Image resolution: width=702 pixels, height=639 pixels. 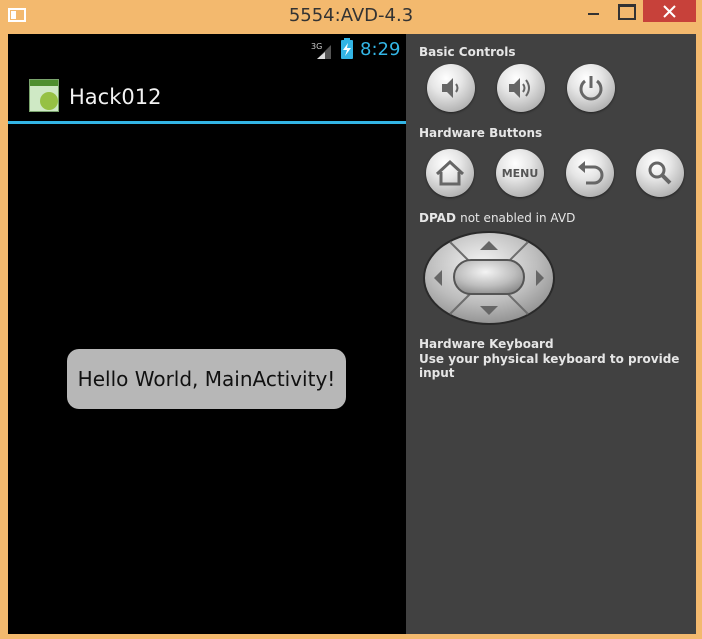 I want to click on power-icon, so click(x=591, y=88).